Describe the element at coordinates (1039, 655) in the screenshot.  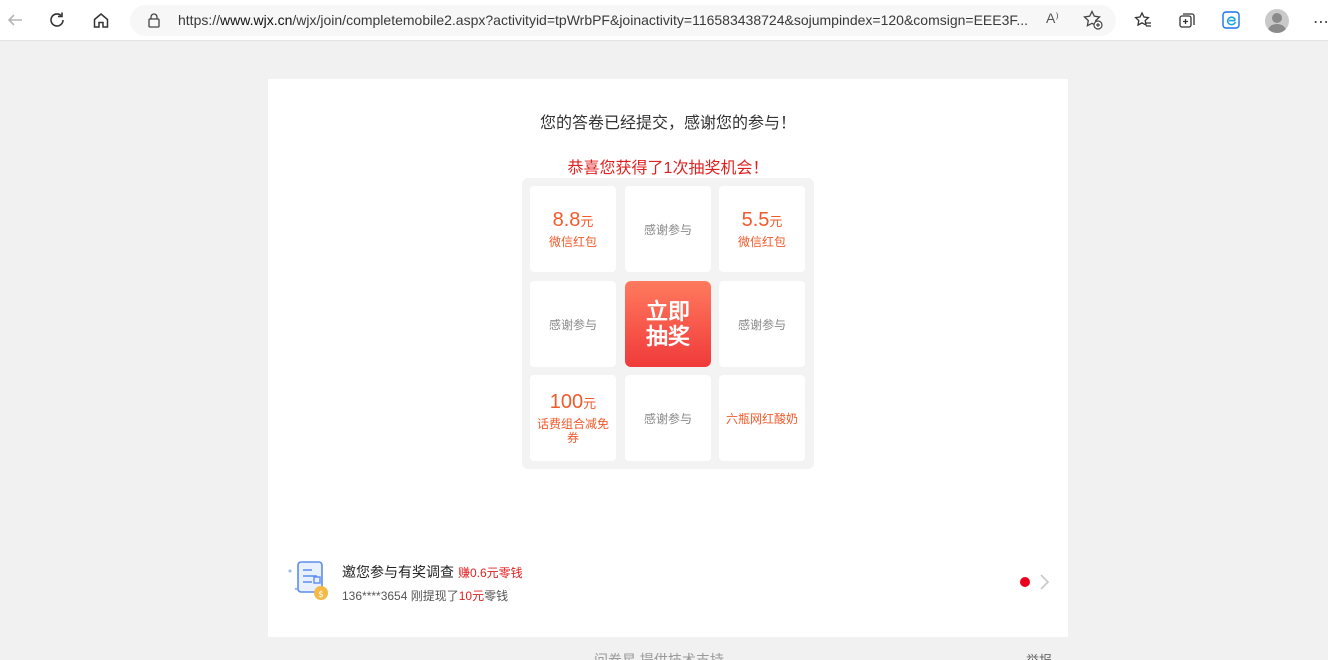
I see `report-link: 举报` at that location.